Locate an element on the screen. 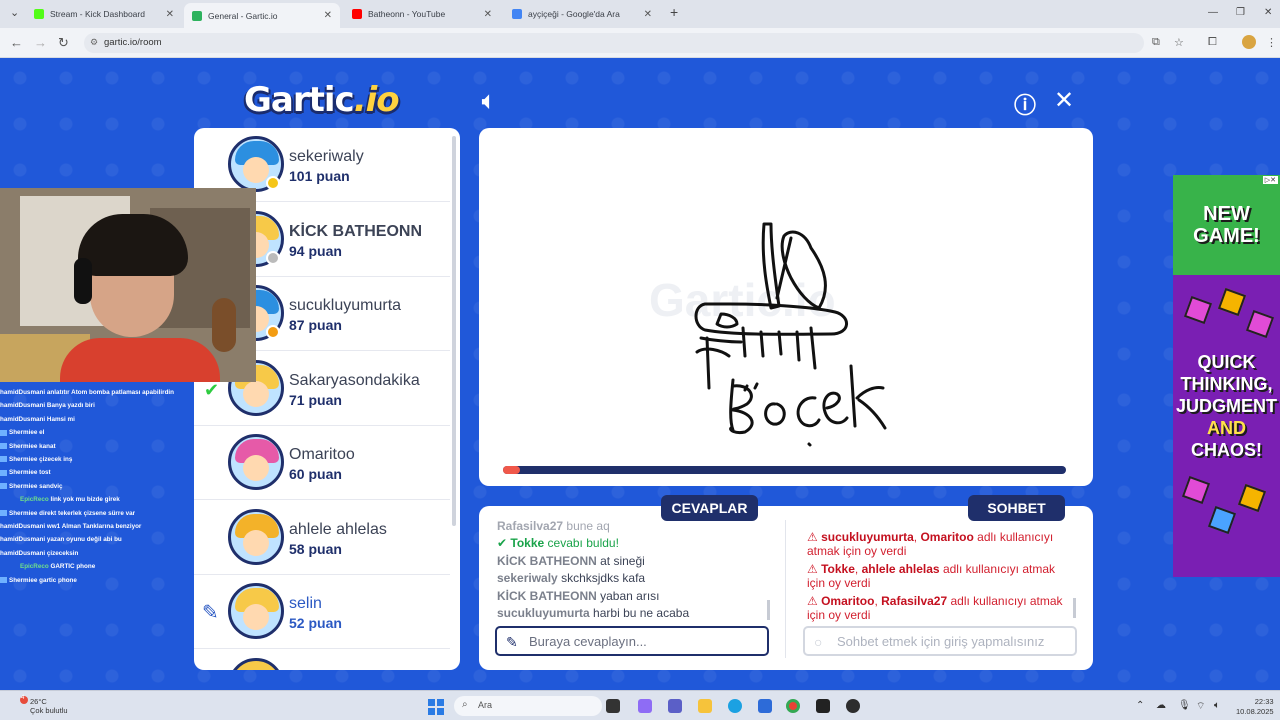  guessed-check-icon: ✔ is located at coordinates (212, 390).